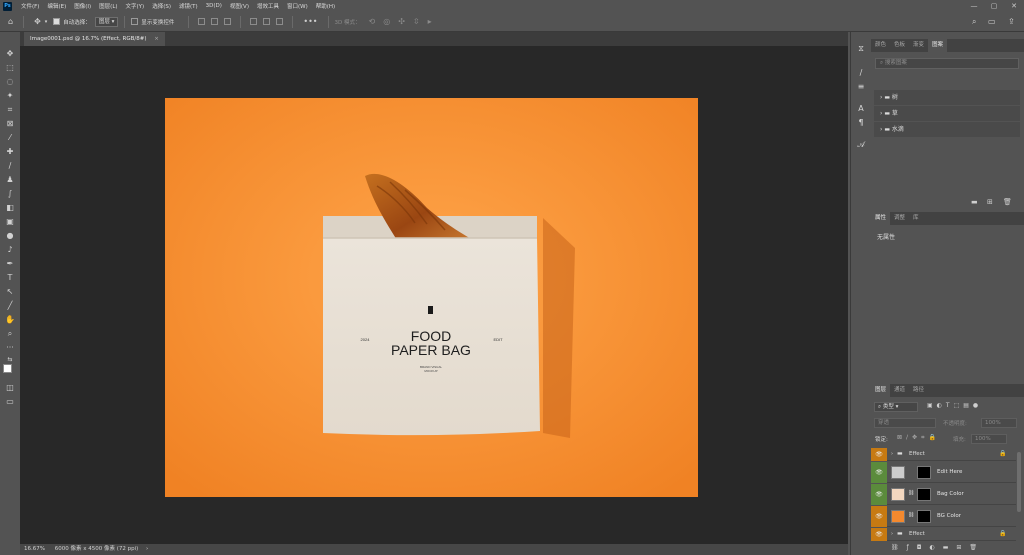 The image size is (1024, 555). Describe the element at coordinates (10, 401) in the screenshot. I see `screen-mode-icon: ▭` at that location.